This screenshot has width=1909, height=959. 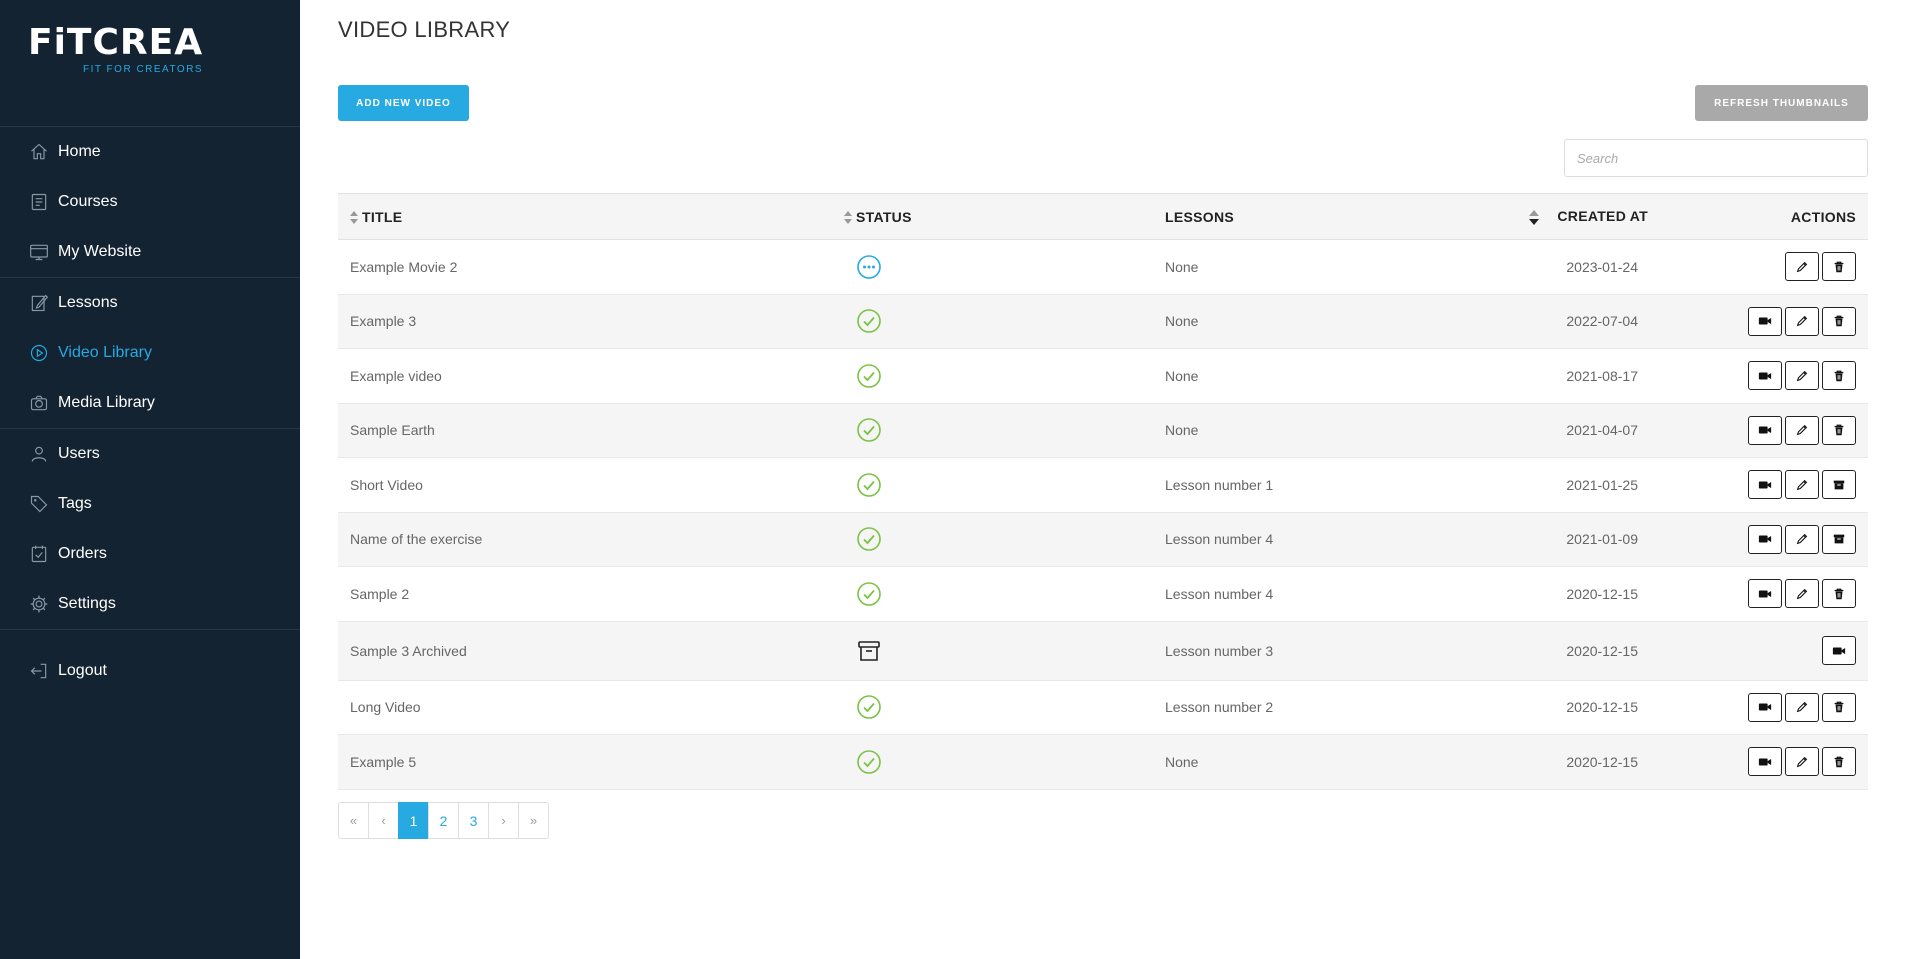 What do you see at coordinates (150, 504) in the screenshot?
I see `sidebar-item-tags: Tags` at bounding box center [150, 504].